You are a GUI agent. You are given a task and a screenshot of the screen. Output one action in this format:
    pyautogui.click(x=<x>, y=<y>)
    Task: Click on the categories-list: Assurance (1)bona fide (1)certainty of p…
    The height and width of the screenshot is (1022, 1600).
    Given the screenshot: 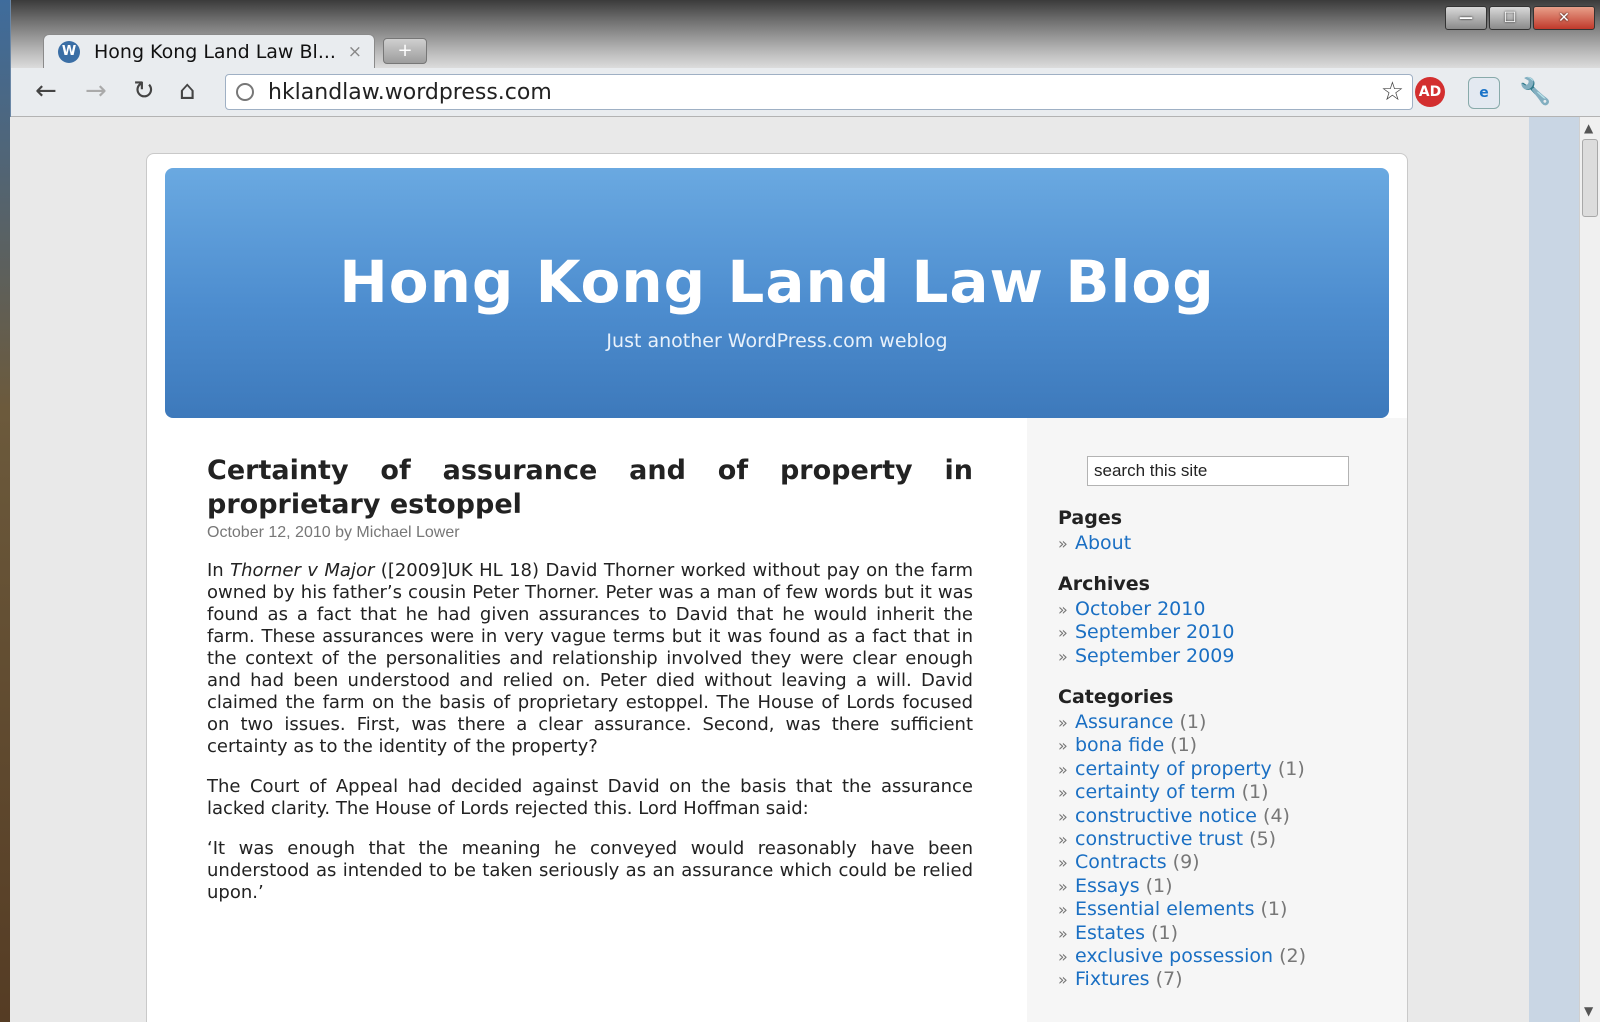 What is the action you would take?
    pyautogui.click(x=1182, y=851)
    